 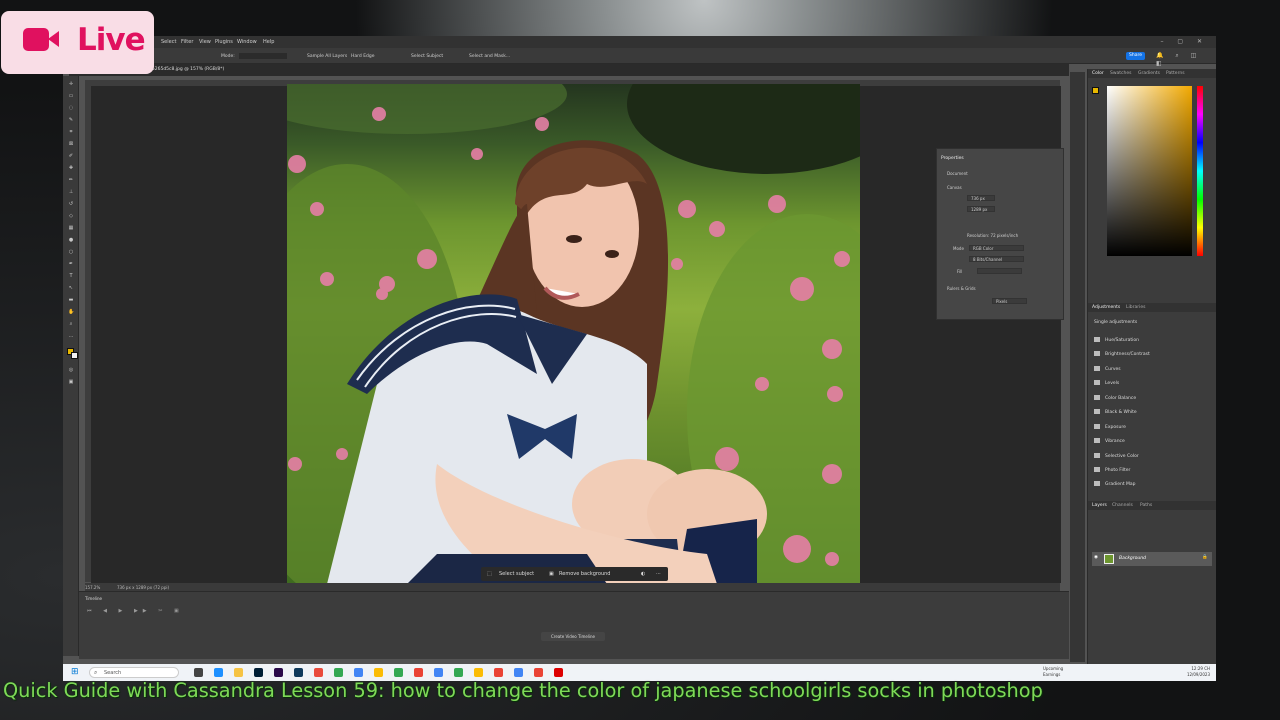 What do you see at coordinates (205, 42) in the screenshot?
I see `menu-view: View` at bounding box center [205, 42].